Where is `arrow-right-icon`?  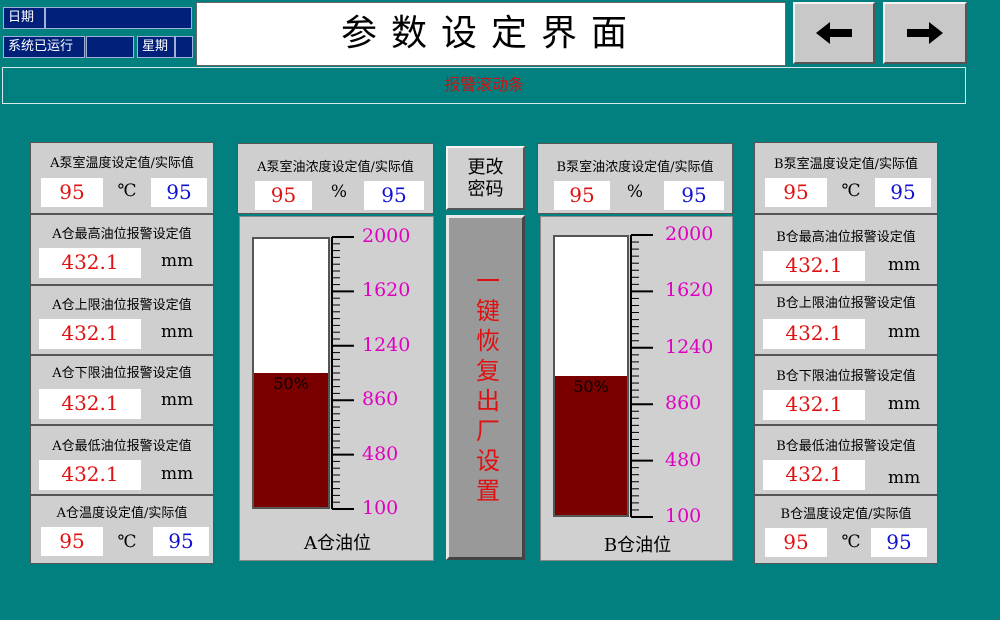 arrow-right-icon is located at coordinates (925, 33).